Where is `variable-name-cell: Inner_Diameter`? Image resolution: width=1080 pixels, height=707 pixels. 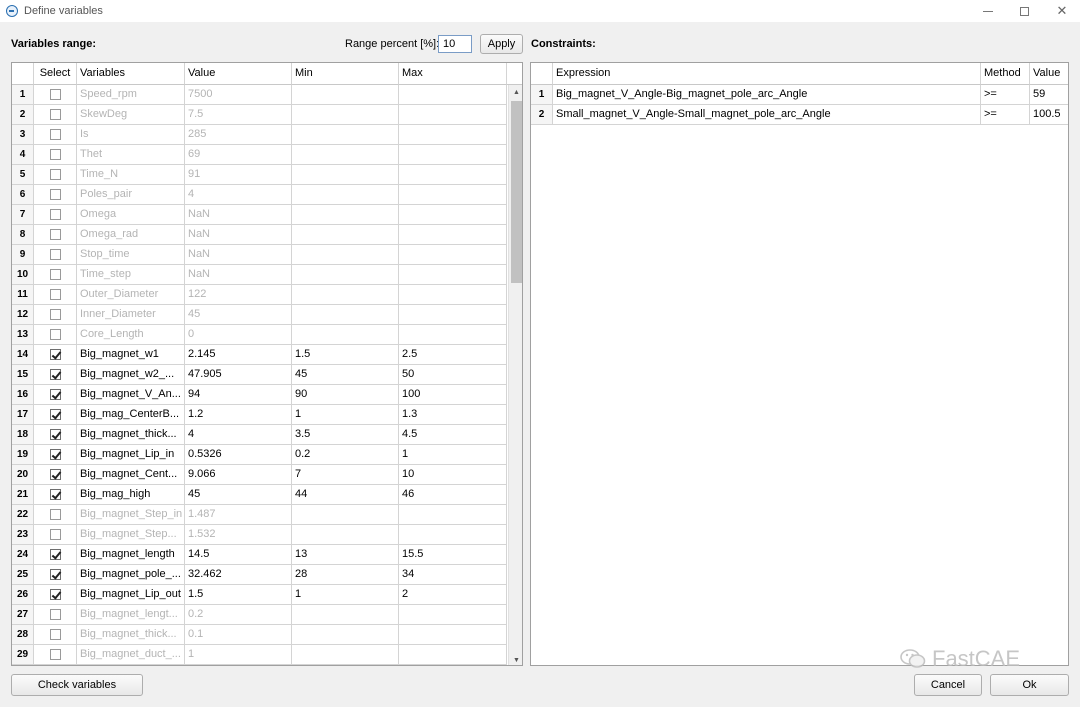 variable-name-cell: Inner_Diameter is located at coordinates (131, 315).